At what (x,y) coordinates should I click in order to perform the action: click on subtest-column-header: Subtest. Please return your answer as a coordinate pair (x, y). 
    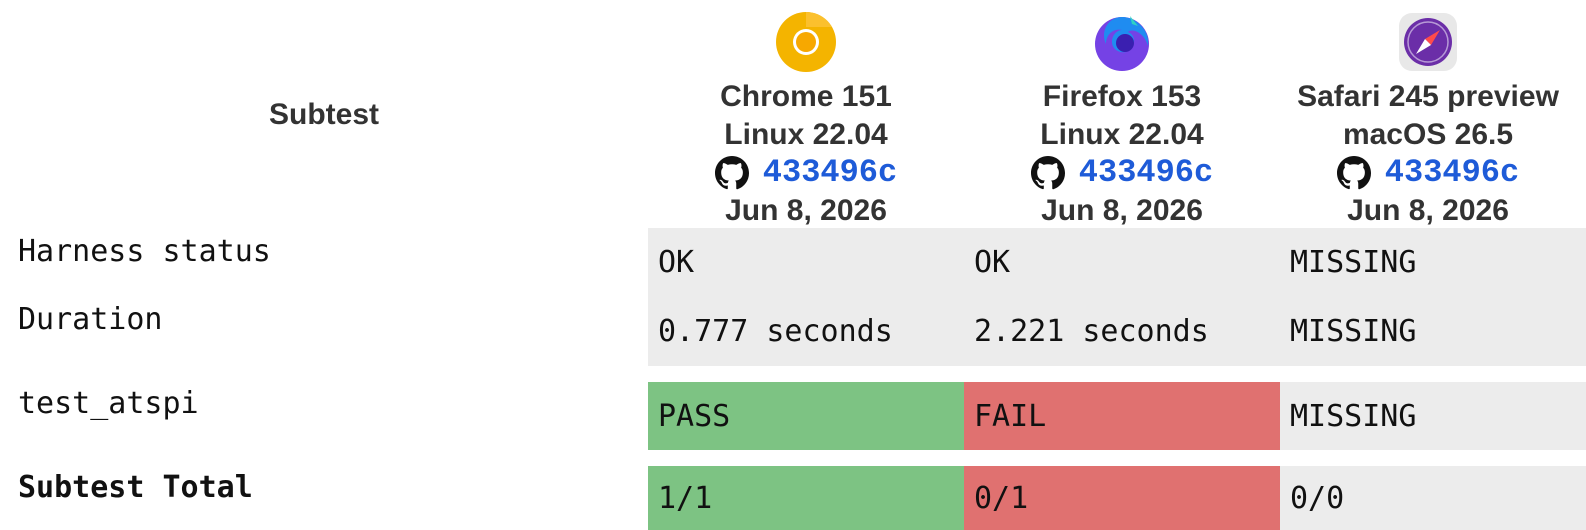
    Looking at the image, I should click on (323, 114).